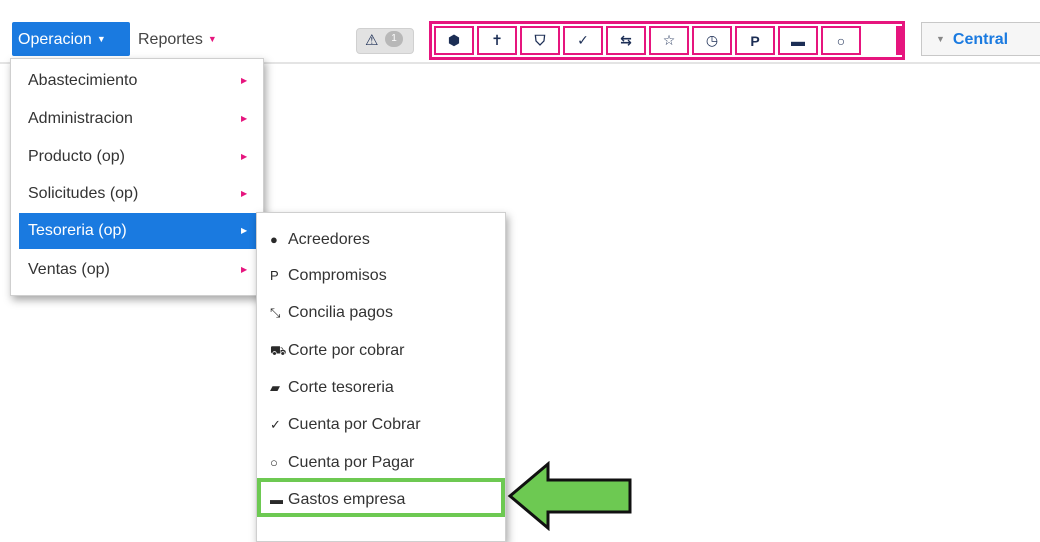 The image size is (1040, 542). Describe the element at coordinates (138, 157) in the screenshot. I see `menu-item-producto: Producto (op) ▶` at that location.